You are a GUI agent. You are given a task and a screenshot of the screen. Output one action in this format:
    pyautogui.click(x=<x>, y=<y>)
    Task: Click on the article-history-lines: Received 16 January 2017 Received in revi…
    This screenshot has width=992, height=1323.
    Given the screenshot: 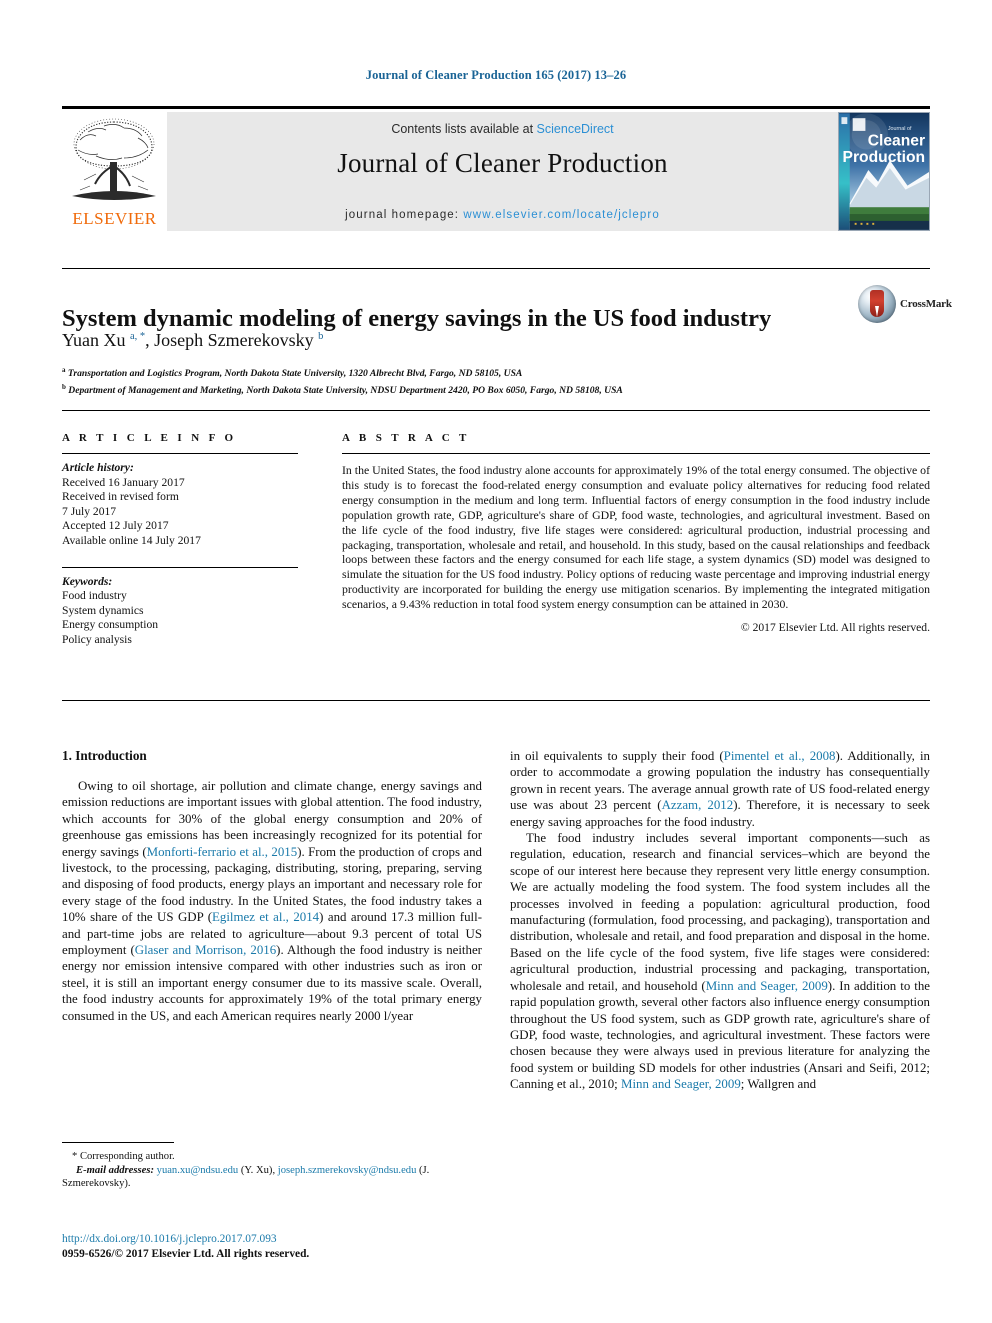 What is the action you would take?
    pyautogui.click(x=131, y=511)
    